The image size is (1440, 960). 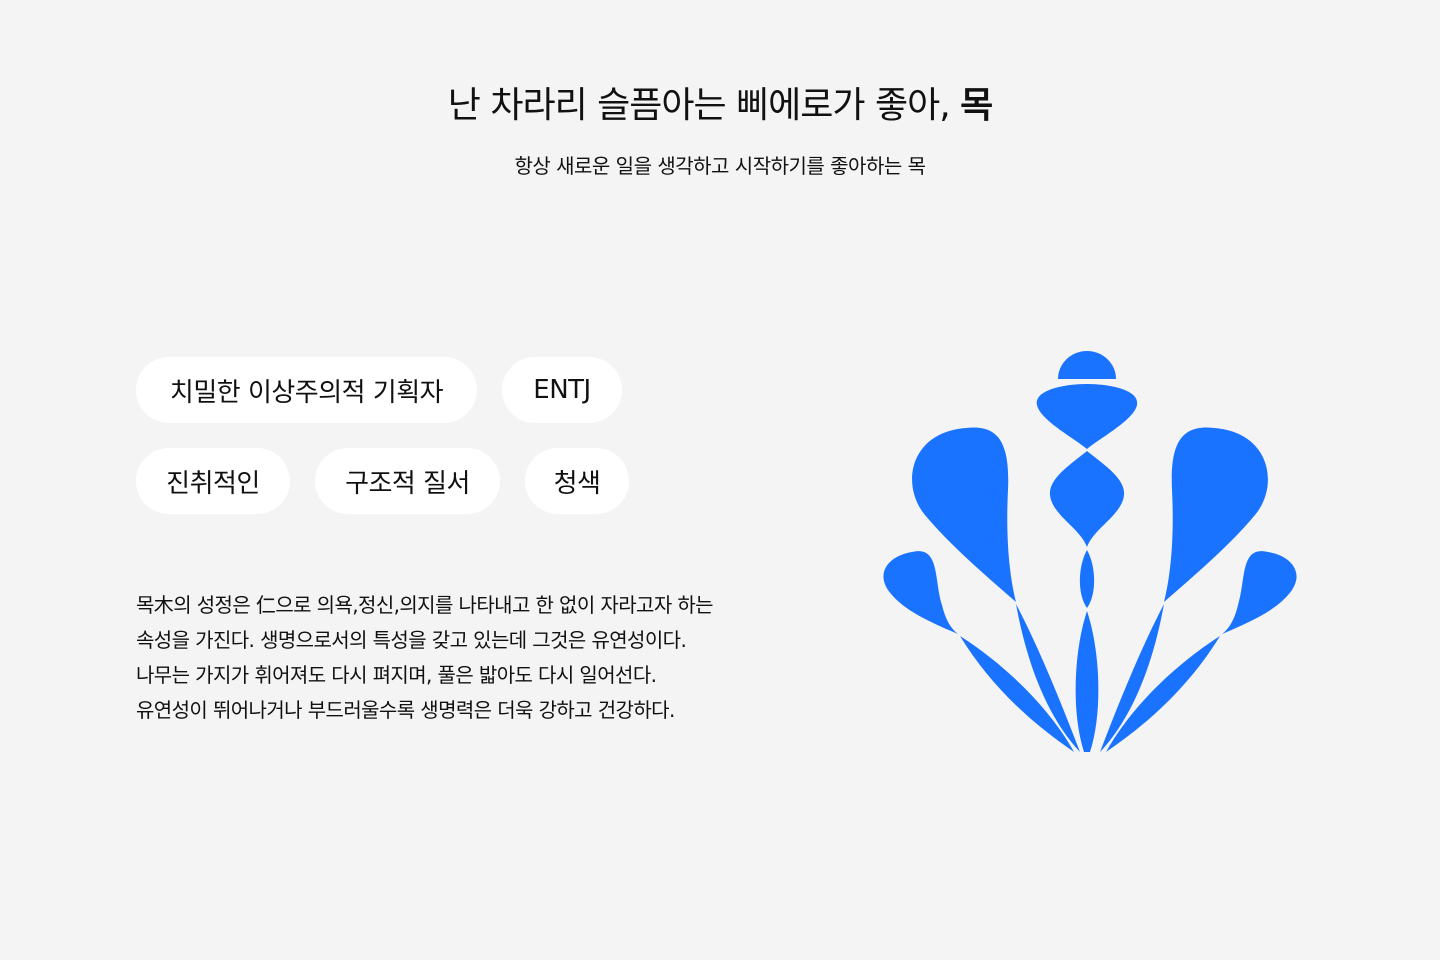 What do you see at coordinates (704, 105) in the screenshot?
I see `page-title-text: 난 차라리 슬픔아는 삐에로가 좋아,` at bounding box center [704, 105].